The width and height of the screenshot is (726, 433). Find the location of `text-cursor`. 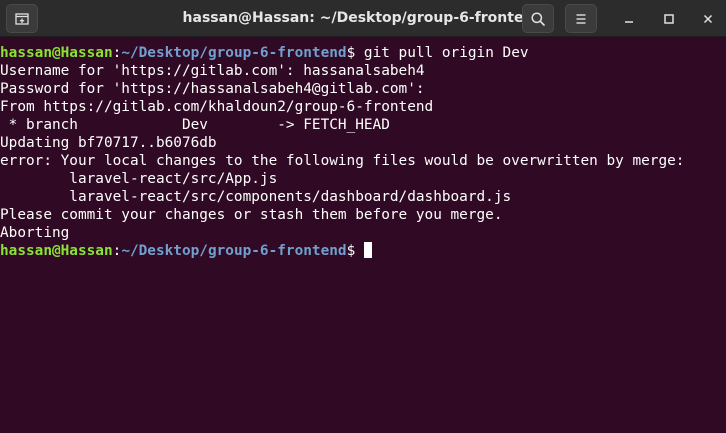

text-cursor is located at coordinates (367, 250).